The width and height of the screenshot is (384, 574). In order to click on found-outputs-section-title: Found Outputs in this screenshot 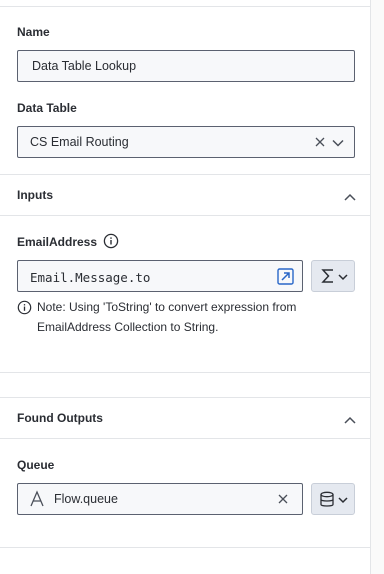, I will do `click(60, 418)`.